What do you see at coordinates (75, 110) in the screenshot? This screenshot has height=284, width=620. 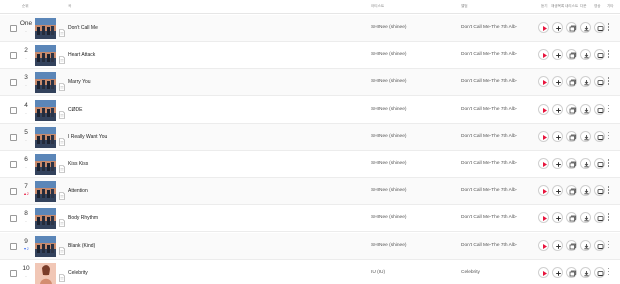 I see `track-title: CØDE` at bounding box center [75, 110].